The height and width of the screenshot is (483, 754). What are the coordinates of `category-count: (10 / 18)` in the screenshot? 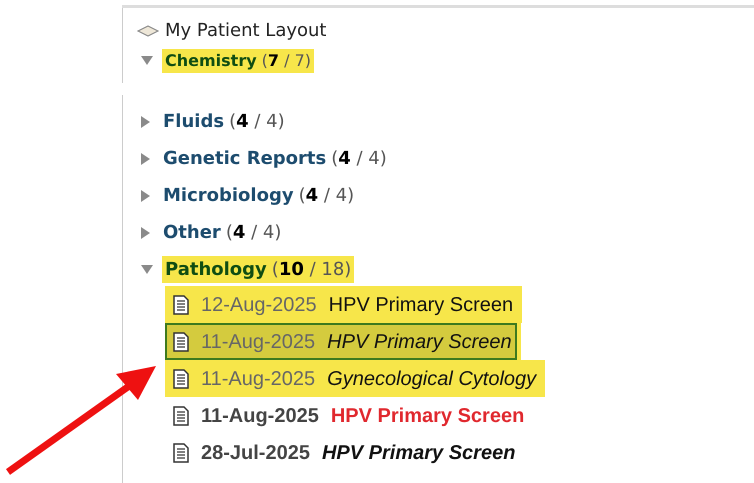 It's located at (312, 270).